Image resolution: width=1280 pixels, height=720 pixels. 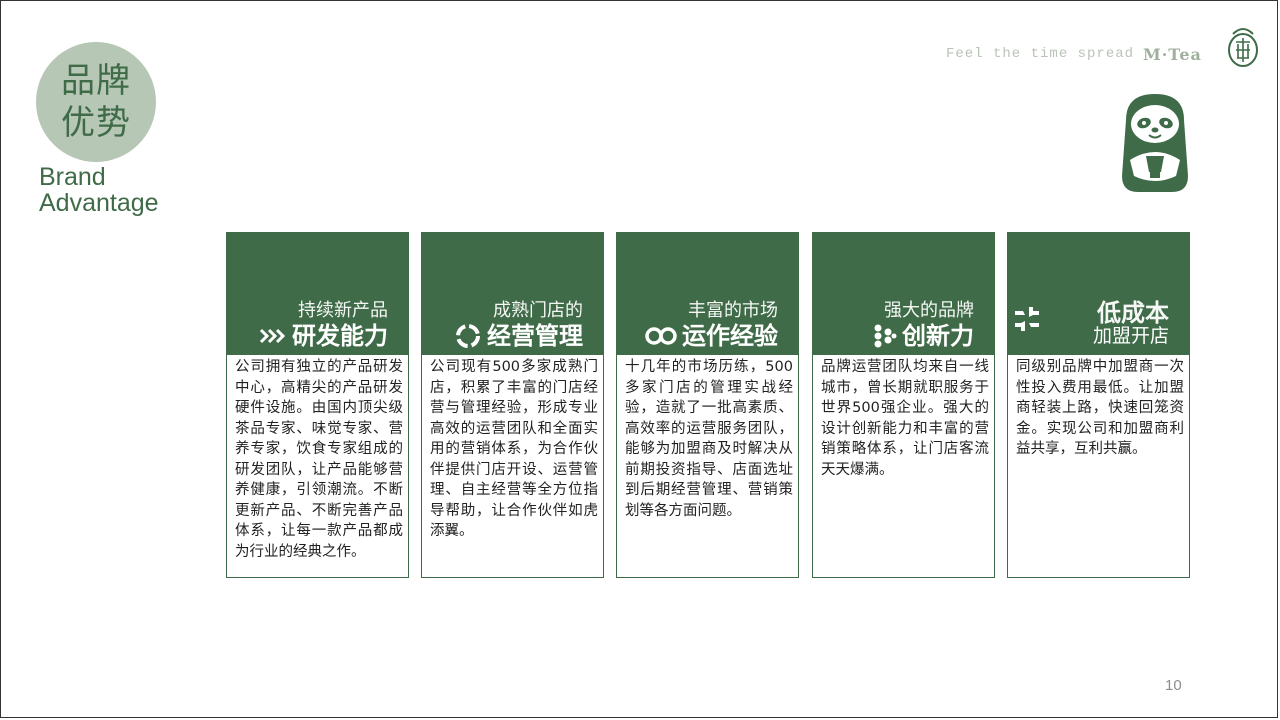 I want to click on card-title: 创新力, so click(x=938, y=336).